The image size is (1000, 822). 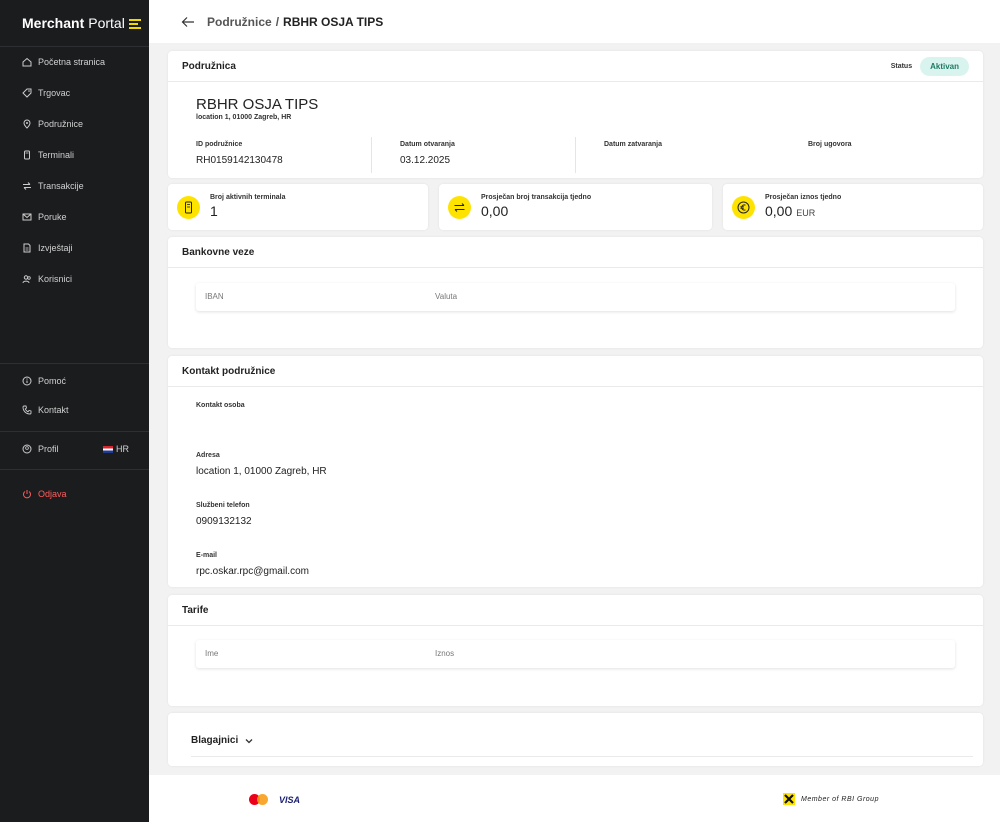 What do you see at coordinates (27, 381) in the screenshot?
I see `help-icon` at bounding box center [27, 381].